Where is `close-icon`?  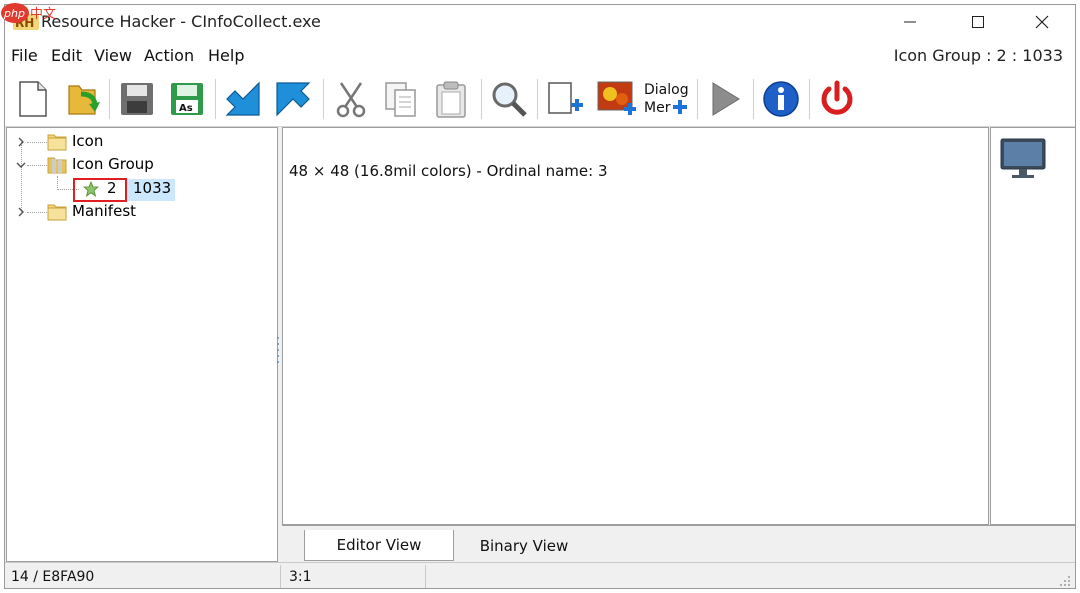
close-icon is located at coordinates (1042, 22).